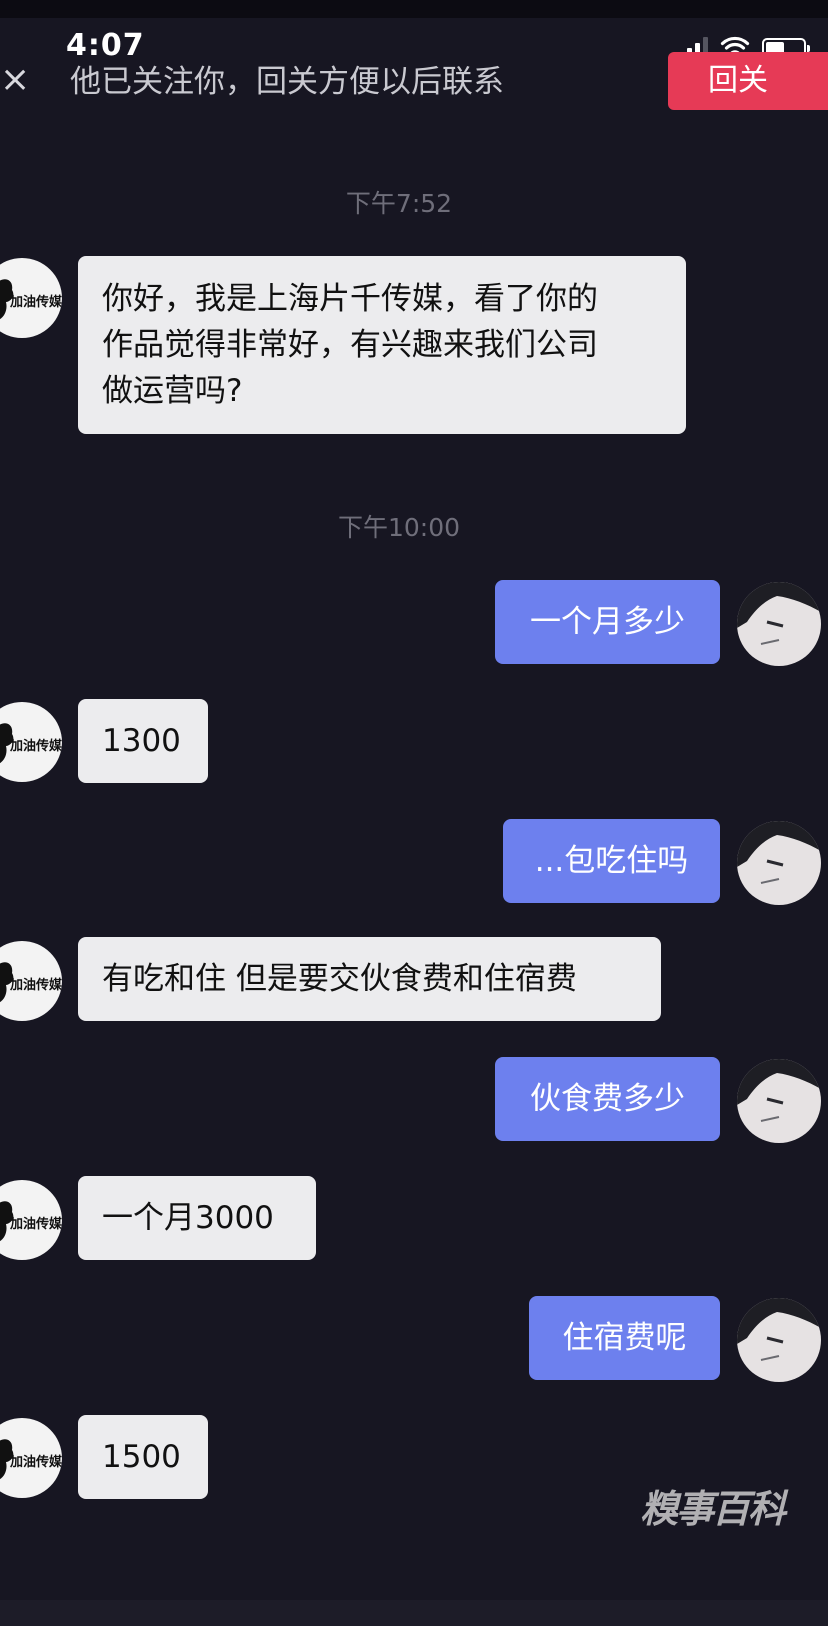 The width and height of the screenshot is (828, 1626). I want to click on incoming-message-bubble: 你好，我是上海片千传媒，看了你的 作品觉得非常好，有兴趣来我们公司 做运营吗?, so click(382, 345).